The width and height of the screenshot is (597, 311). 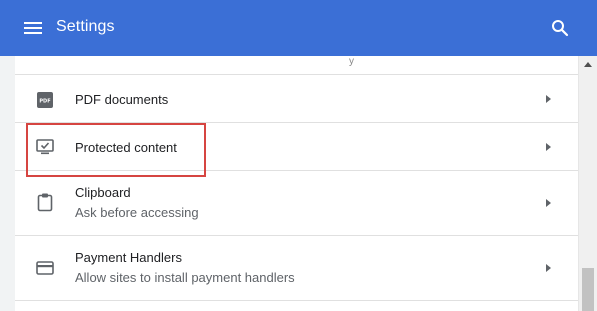 I want to click on row-label: PDF documents, so click(x=122, y=99).